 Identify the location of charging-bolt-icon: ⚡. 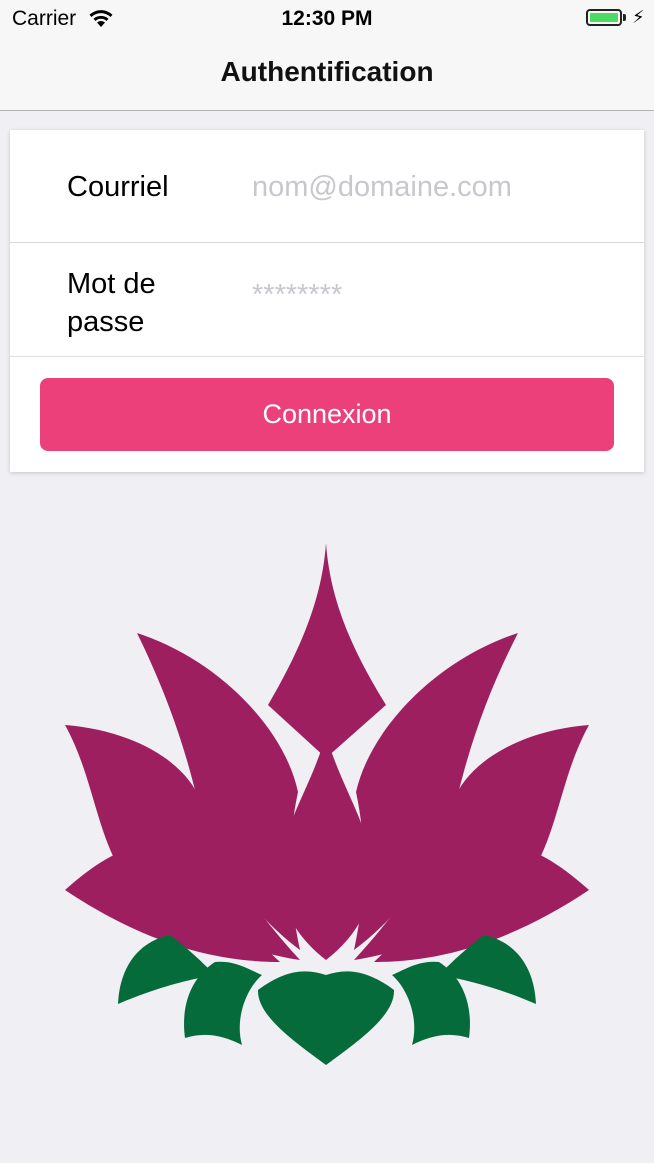
(638, 17).